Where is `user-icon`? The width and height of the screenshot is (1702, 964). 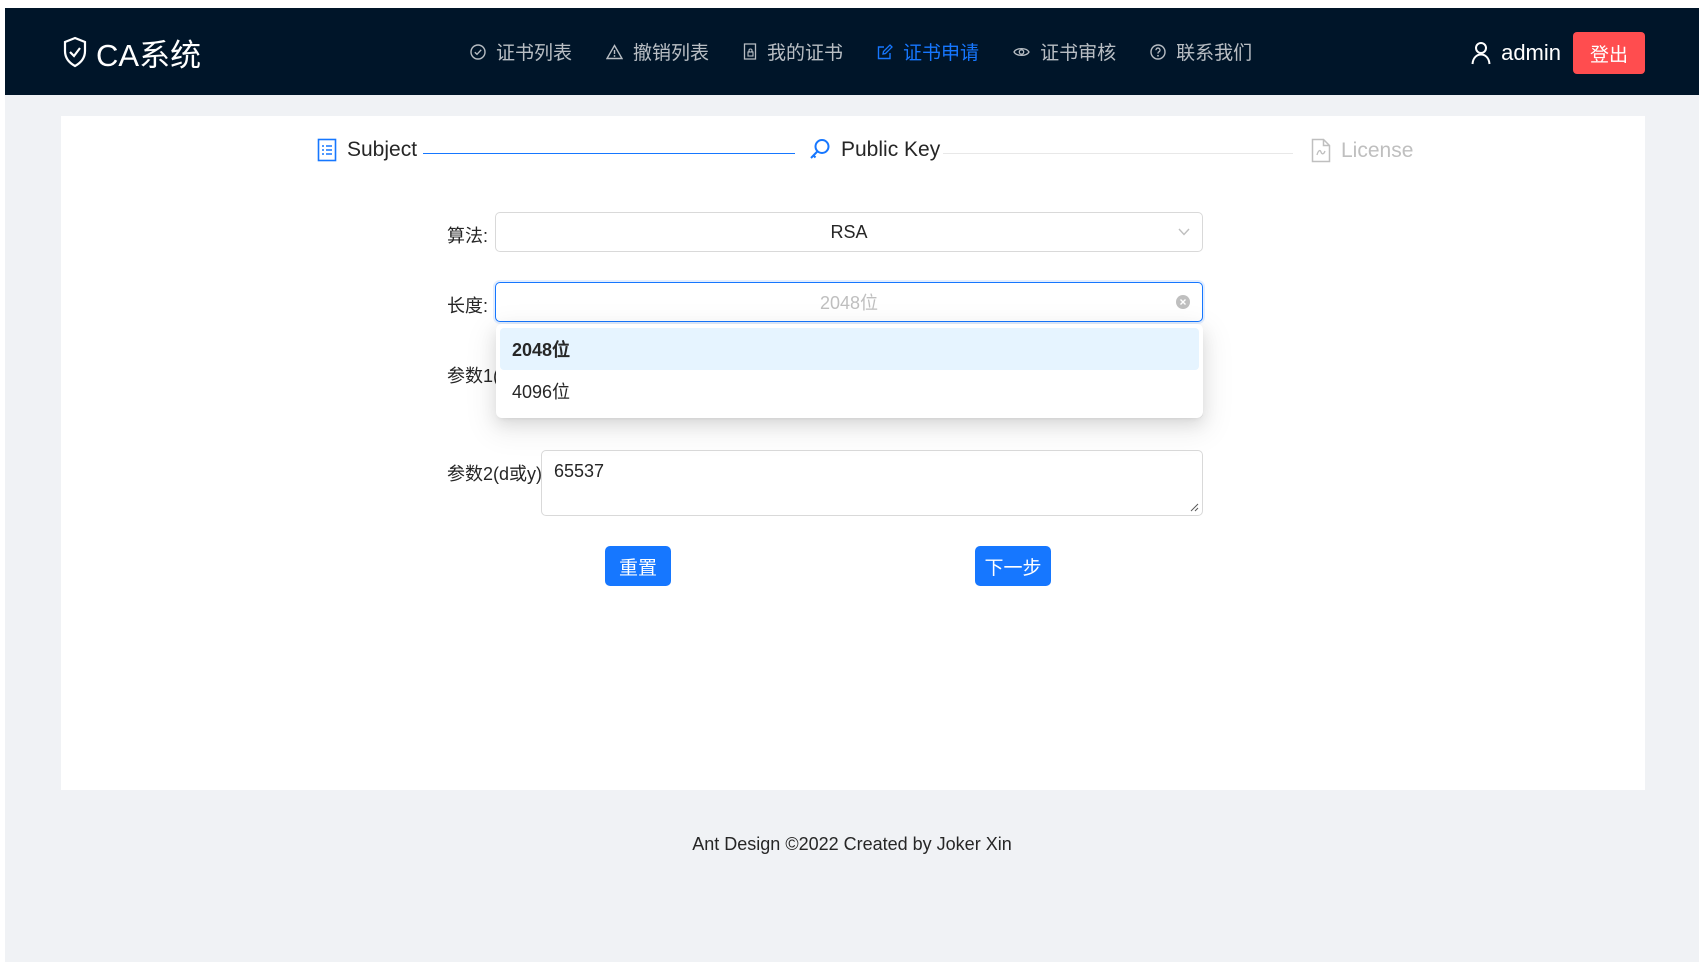
user-icon is located at coordinates (1481, 53).